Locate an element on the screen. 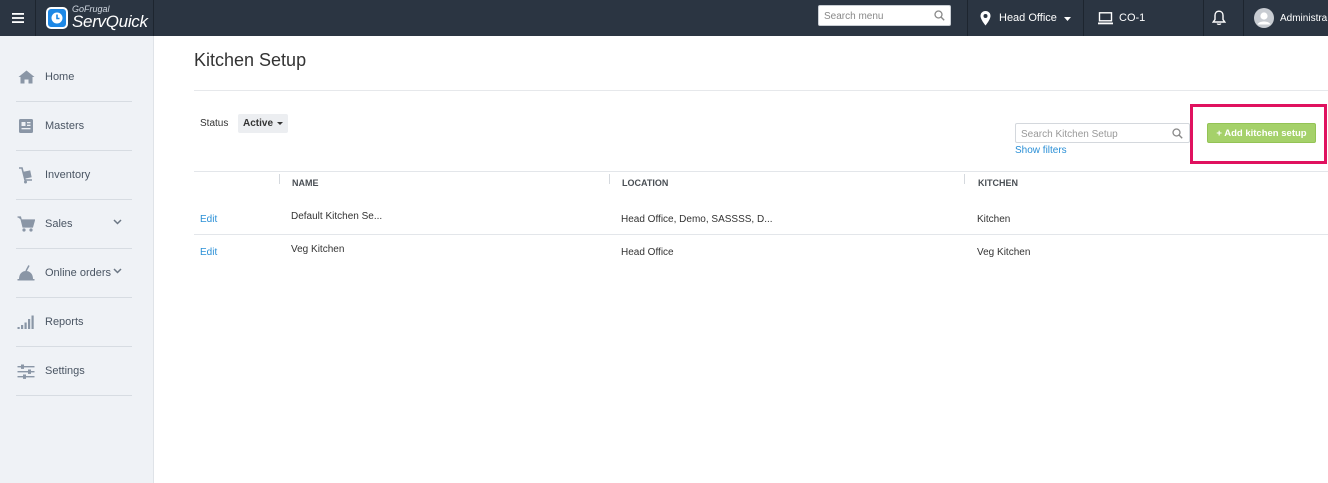  location-label: Head Office is located at coordinates (1028, 18).